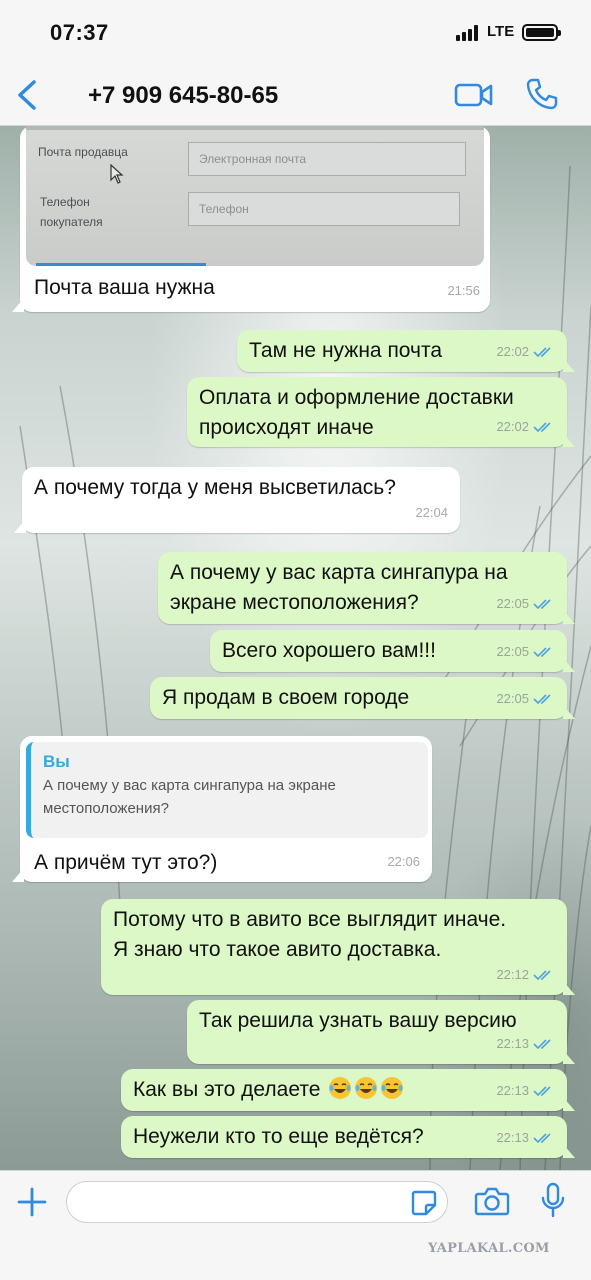  What do you see at coordinates (189, 785) in the screenshot?
I see `quote-text-line: А почему у вас карта сингапура на экране` at bounding box center [189, 785].